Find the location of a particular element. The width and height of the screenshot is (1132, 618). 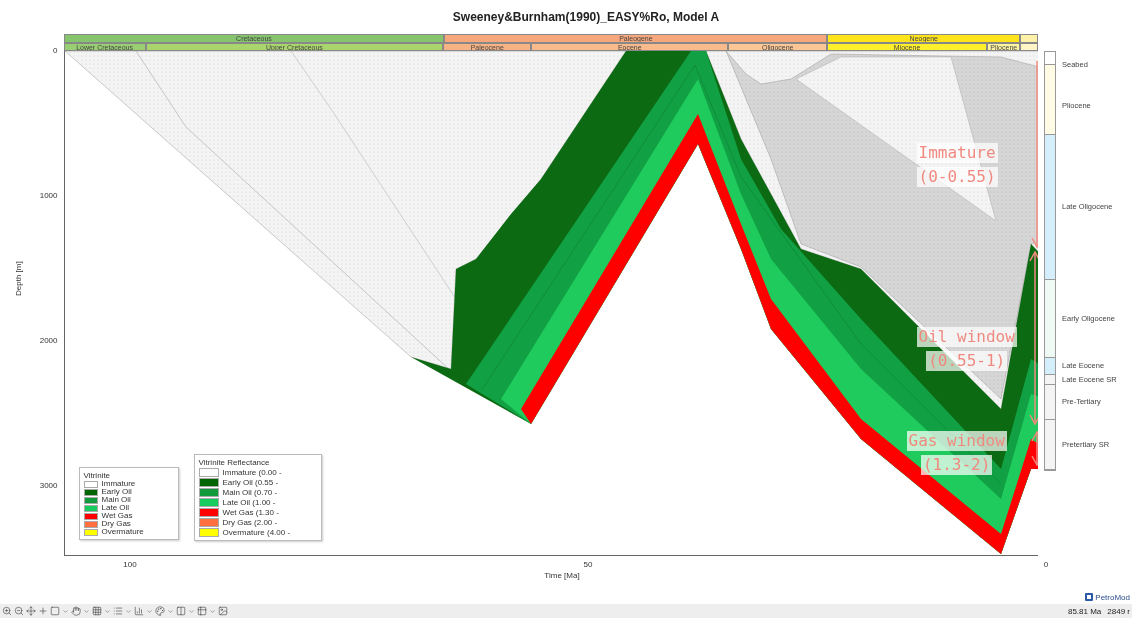

image-icon is located at coordinates (223, 611).